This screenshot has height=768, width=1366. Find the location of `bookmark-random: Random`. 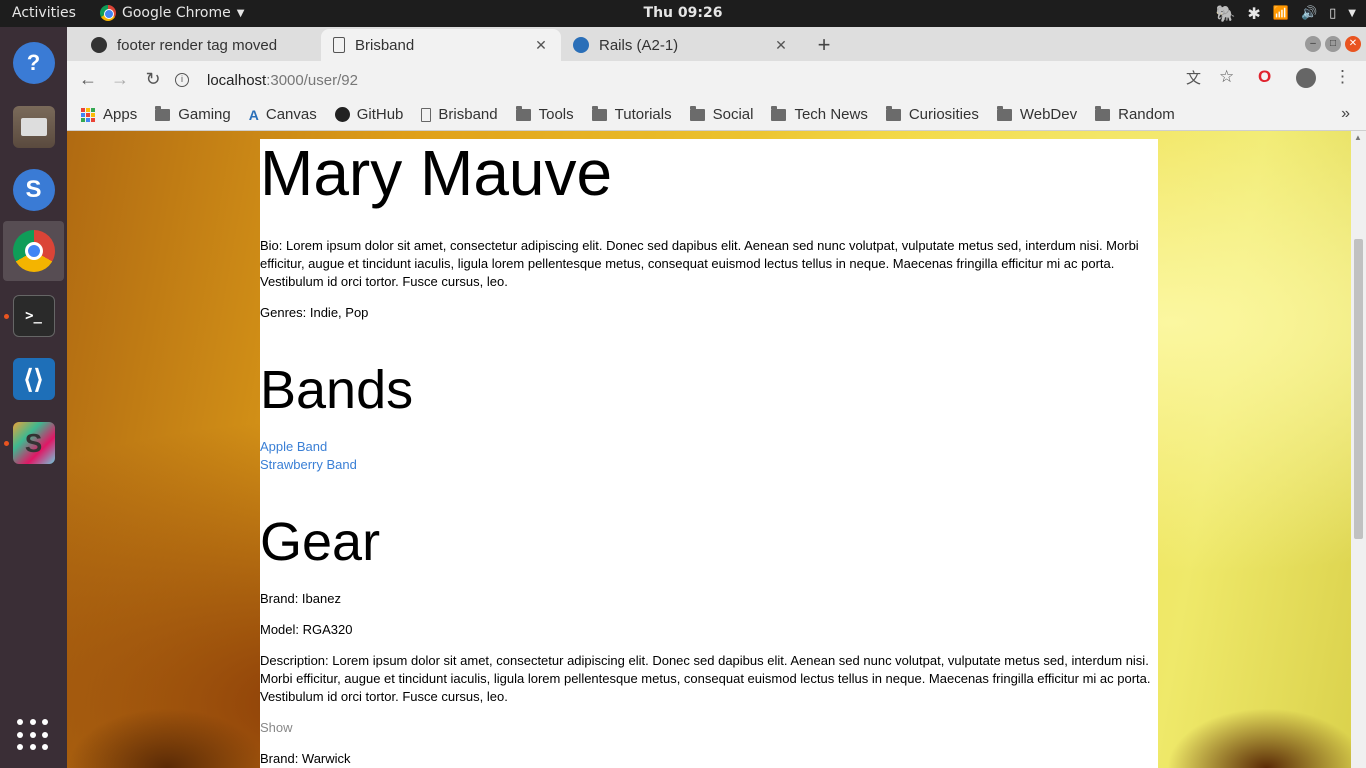

bookmark-random: Random is located at coordinates (1135, 114).